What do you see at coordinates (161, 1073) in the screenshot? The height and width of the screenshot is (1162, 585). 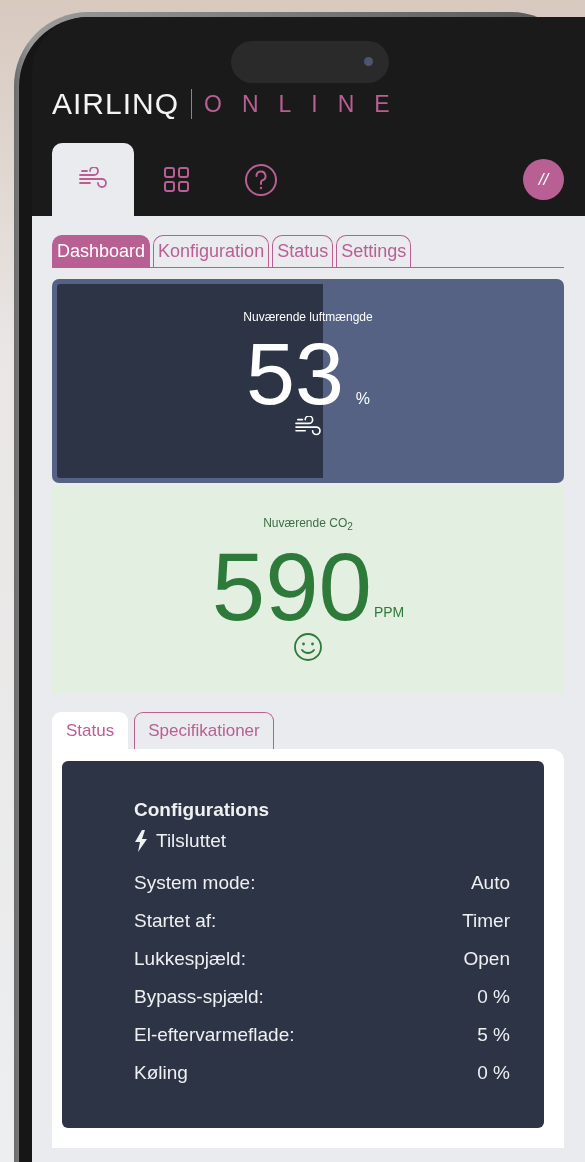 I see `status-label: Køling` at bounding box center [161, 1073].